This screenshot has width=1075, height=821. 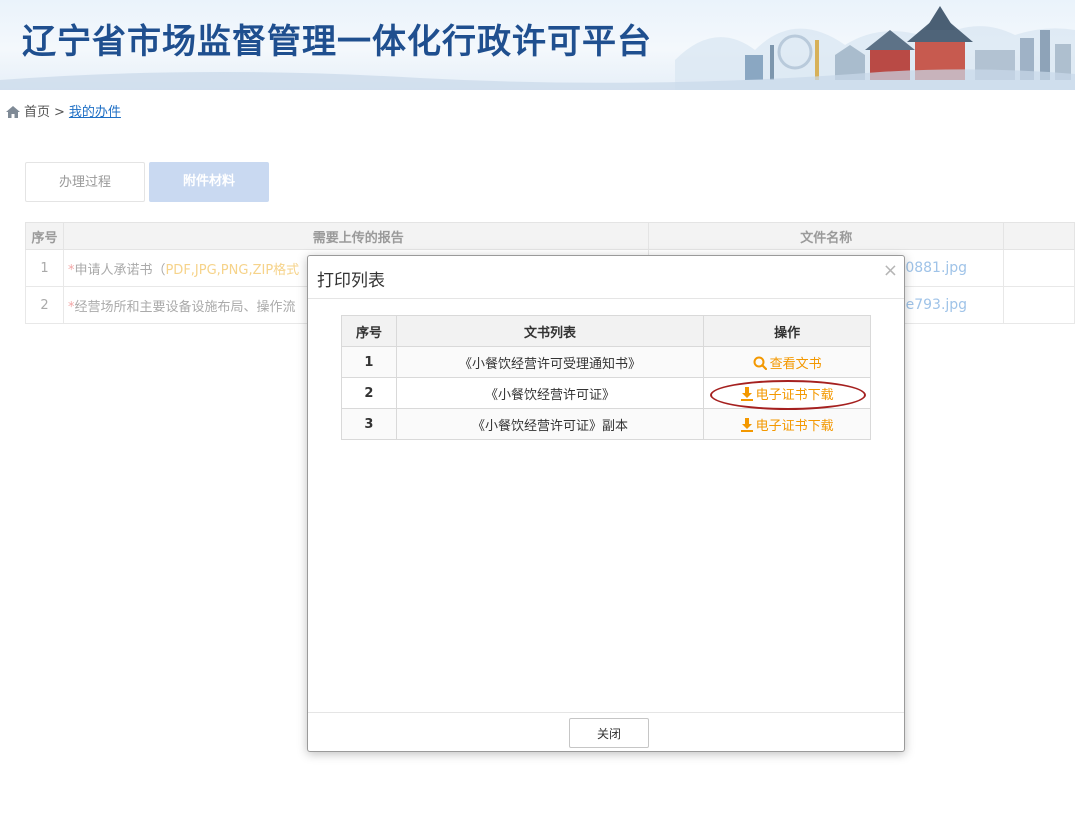 I want to click on download-certificate-link: 电子证书下载, so click(x=787, y=394).